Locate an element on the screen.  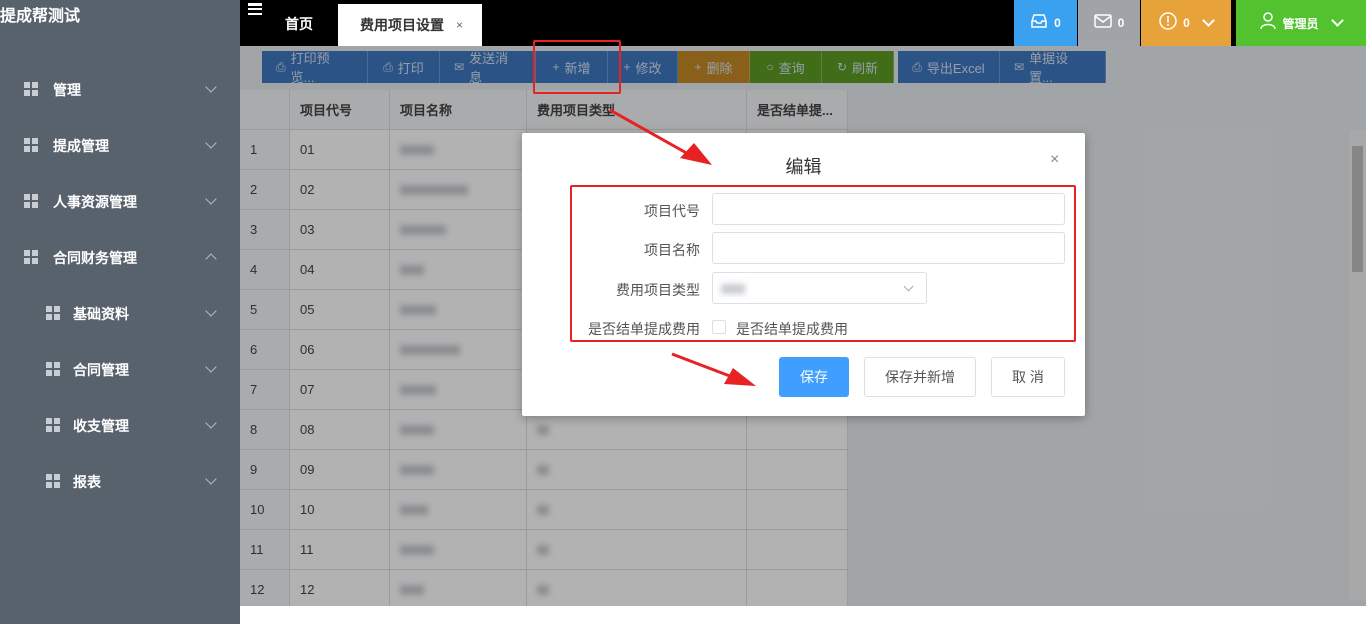
sidebar-item-reports: 报表 is located at coordinates (120, 481).